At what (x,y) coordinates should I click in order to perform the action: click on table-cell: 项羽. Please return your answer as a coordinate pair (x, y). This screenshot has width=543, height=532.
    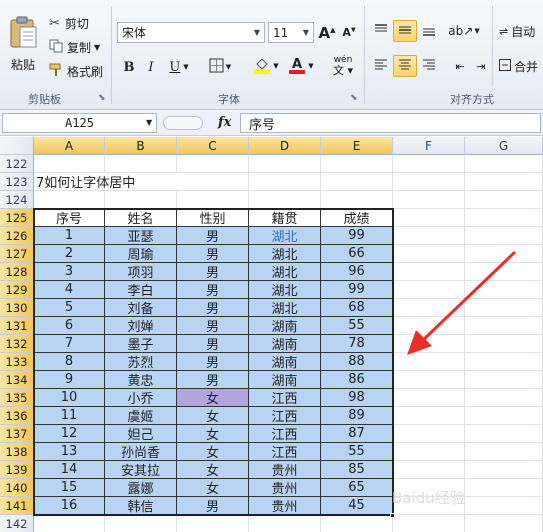
    Looking at the image, I should click on (141, 272).